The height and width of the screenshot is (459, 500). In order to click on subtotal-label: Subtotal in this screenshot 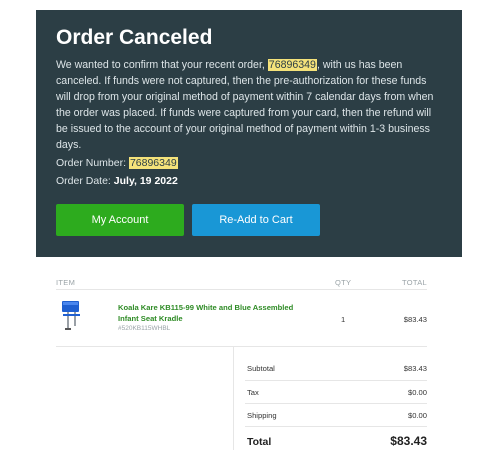, I will do `click(261, 368)`.